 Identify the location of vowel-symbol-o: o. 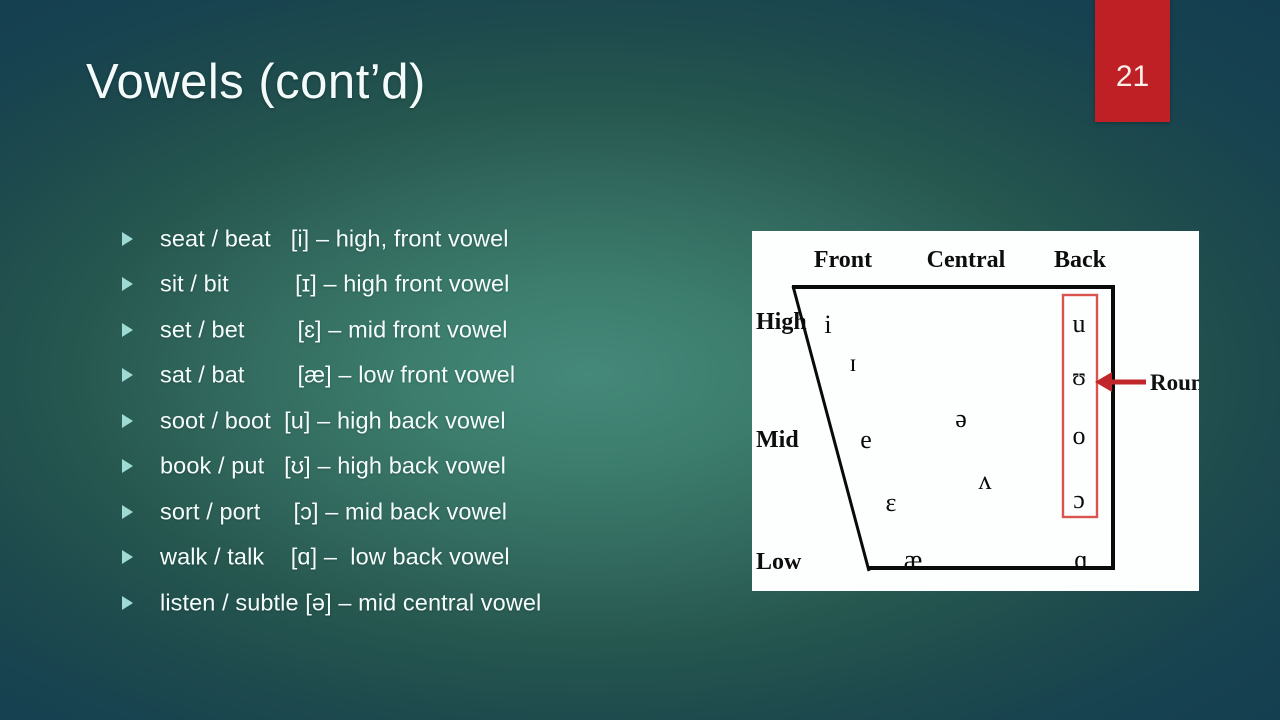
(1079, 435).